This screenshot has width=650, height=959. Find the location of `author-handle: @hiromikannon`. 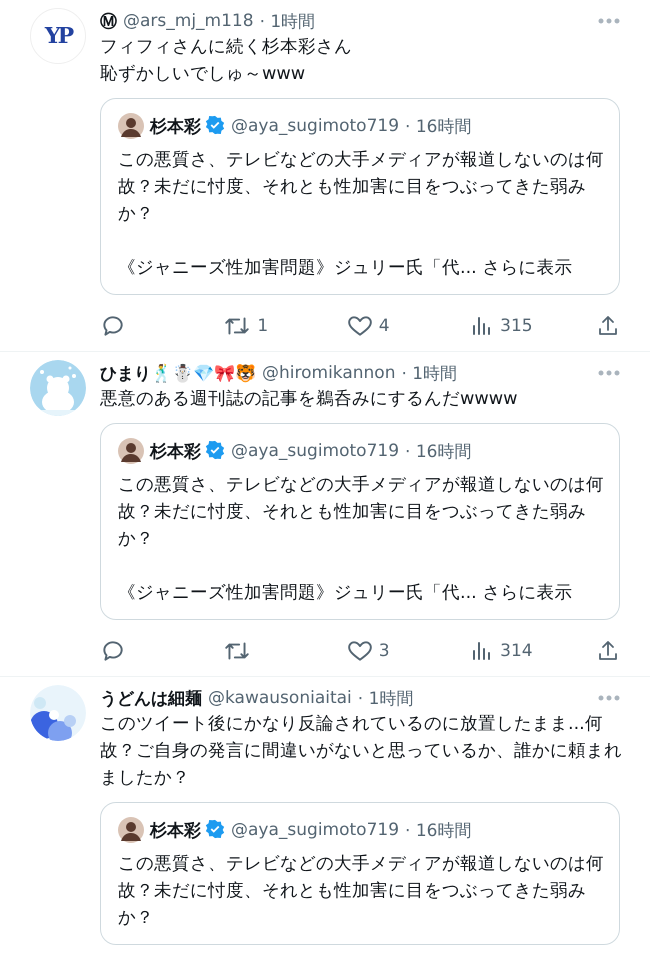

author-handle: @hiromikannon is located at coordinates (329, 373).